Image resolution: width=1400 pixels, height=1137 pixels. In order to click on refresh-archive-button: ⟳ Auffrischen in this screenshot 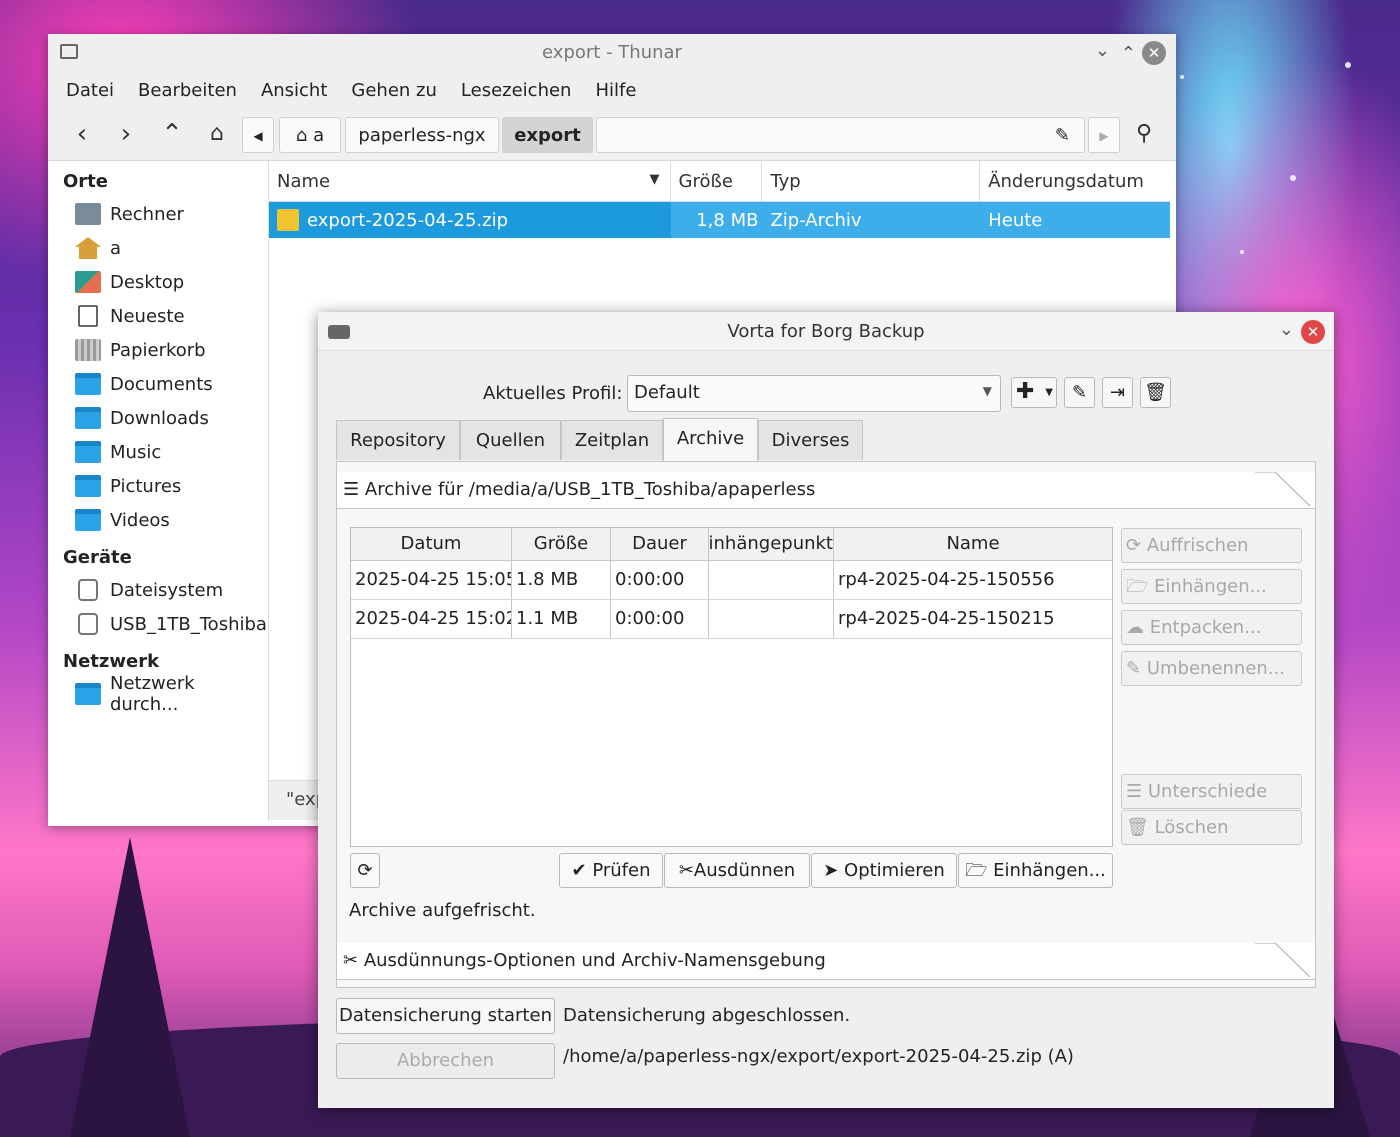, I will do `click(1211, 545)`.